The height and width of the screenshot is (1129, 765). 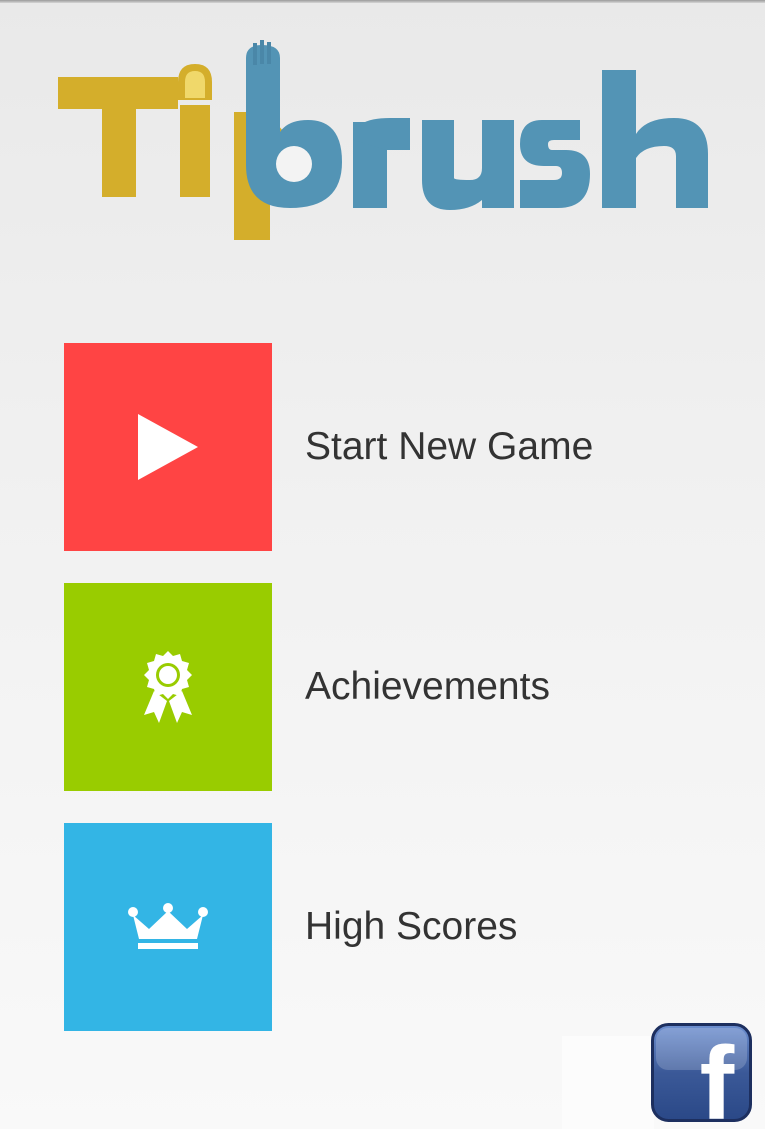 What do you see at coordinates (449, 446) in the screenshot?
I see `start-new-game-label: Start New Game` at bounding box center [449, 446].